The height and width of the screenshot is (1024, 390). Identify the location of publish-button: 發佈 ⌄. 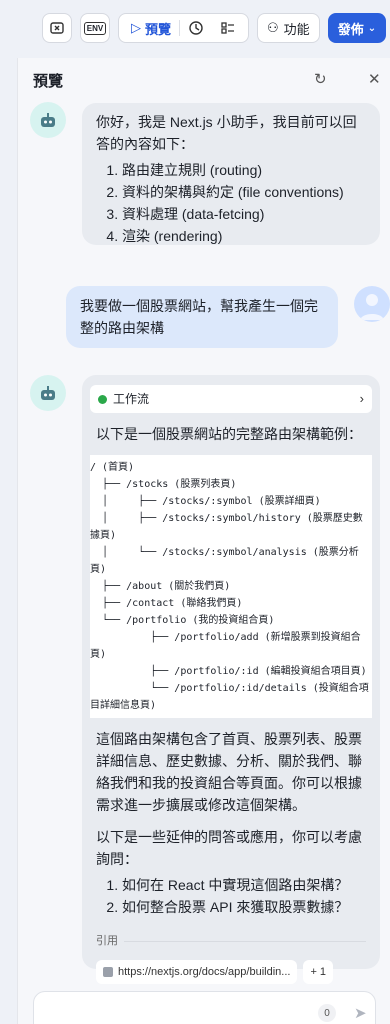
(357, 28).